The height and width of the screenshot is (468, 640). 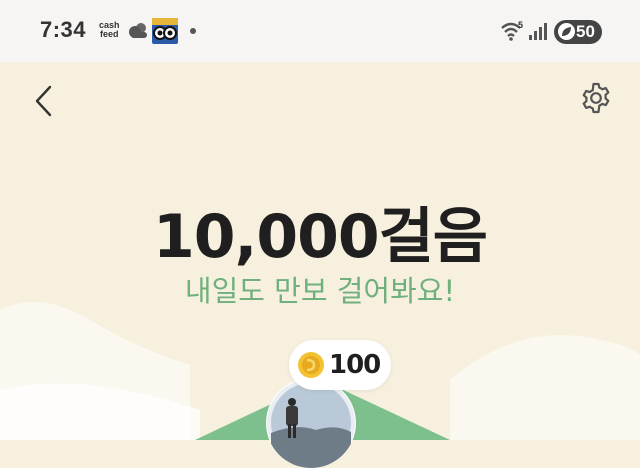 I want to click on status-bar: 7:34 cash feed 5 50, so click(x=320, y=31).